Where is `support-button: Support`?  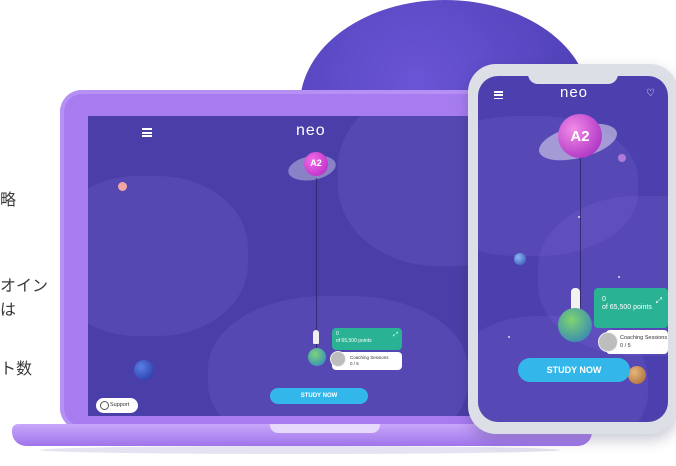
support-button: Support is located at coordinates (117, 405).